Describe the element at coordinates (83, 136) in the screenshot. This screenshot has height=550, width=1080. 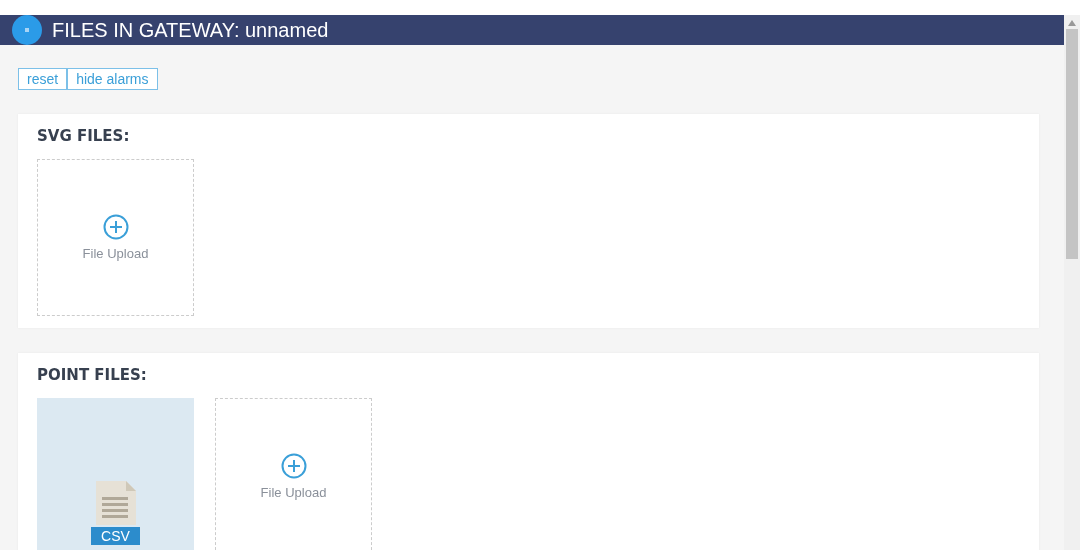
I see `section-title: SVG FILES:` at that location.